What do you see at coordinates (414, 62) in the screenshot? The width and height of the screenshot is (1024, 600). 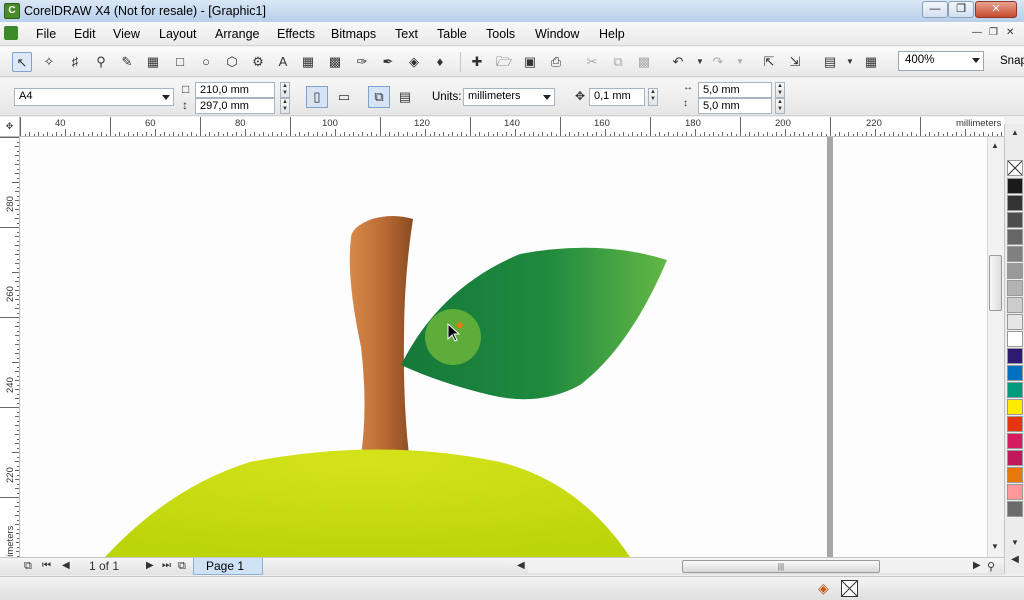 I see `fill-bucket-icon: ◈` at bounding box center [414, 62].